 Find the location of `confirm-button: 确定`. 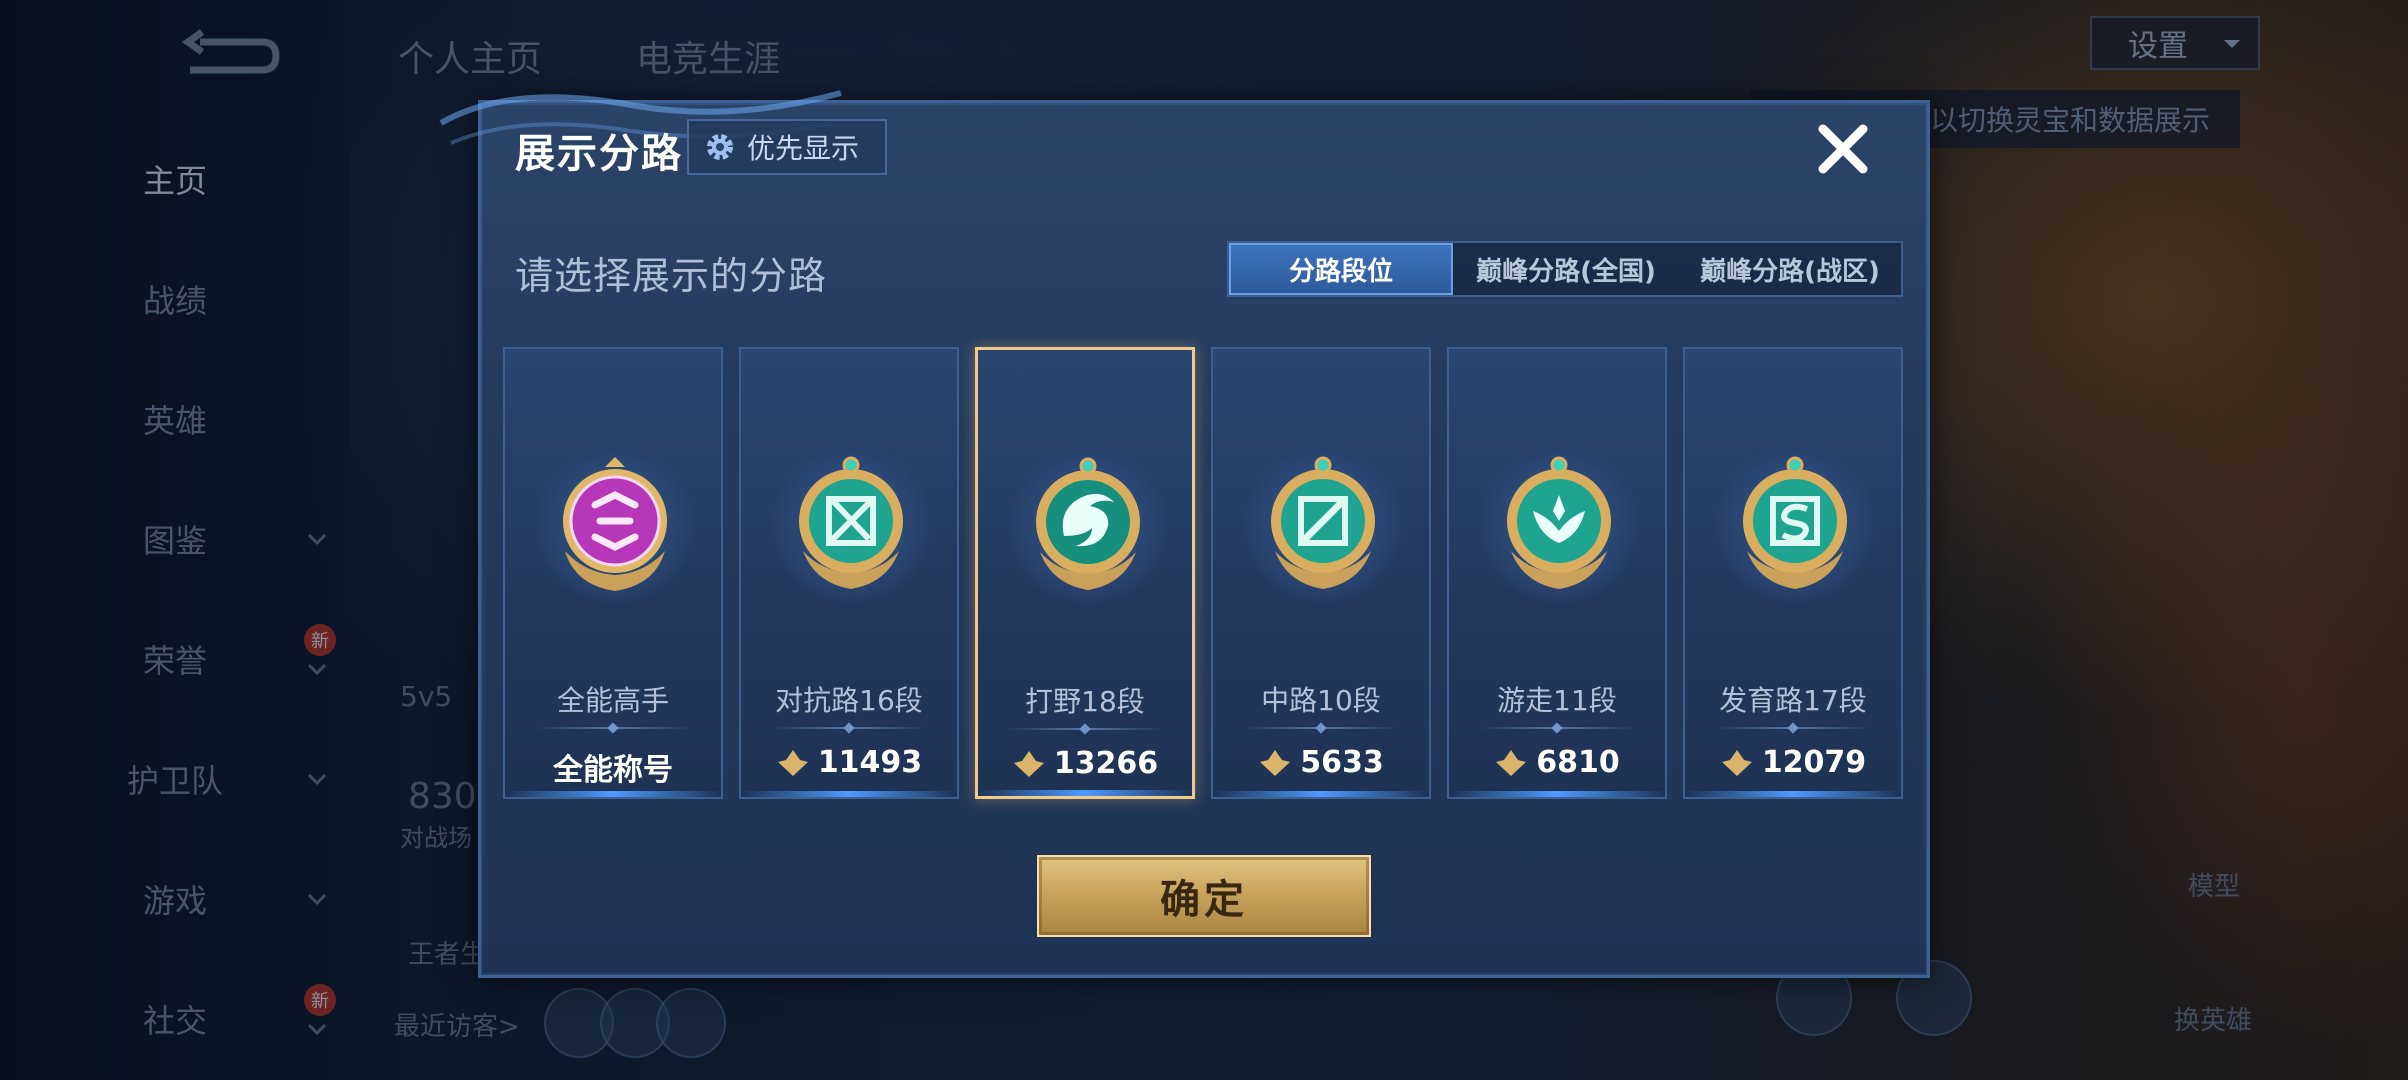

confirm-button: 确定 is located at coordinates (1204, 896).